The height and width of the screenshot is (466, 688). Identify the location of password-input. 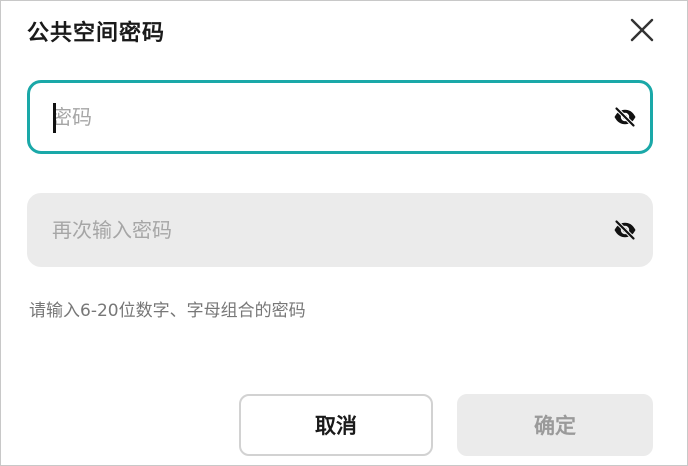
(321, 117).